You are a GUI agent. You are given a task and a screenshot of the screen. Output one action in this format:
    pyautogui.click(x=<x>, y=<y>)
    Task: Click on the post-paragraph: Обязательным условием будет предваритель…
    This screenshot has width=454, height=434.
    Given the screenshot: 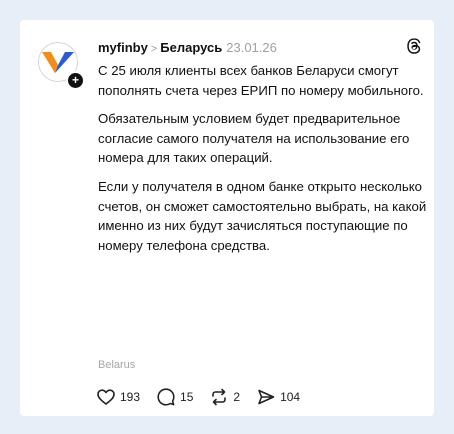 What is the action you would take?
    pyautogui.click(x=254, y=138)
    